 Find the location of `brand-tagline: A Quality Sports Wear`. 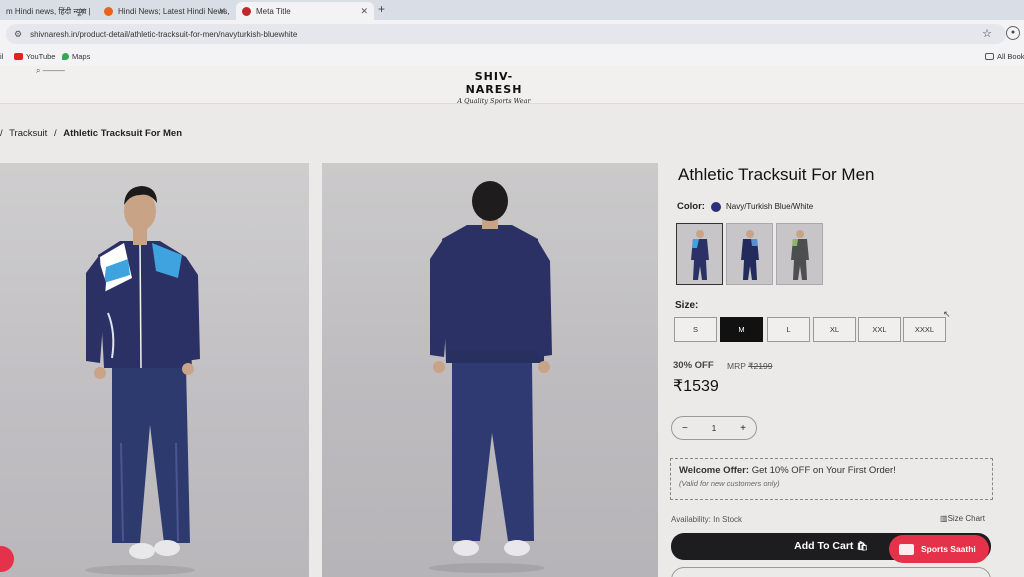

brand-tagline: A Quality Sports Wear is located at coordinates (494, 101).